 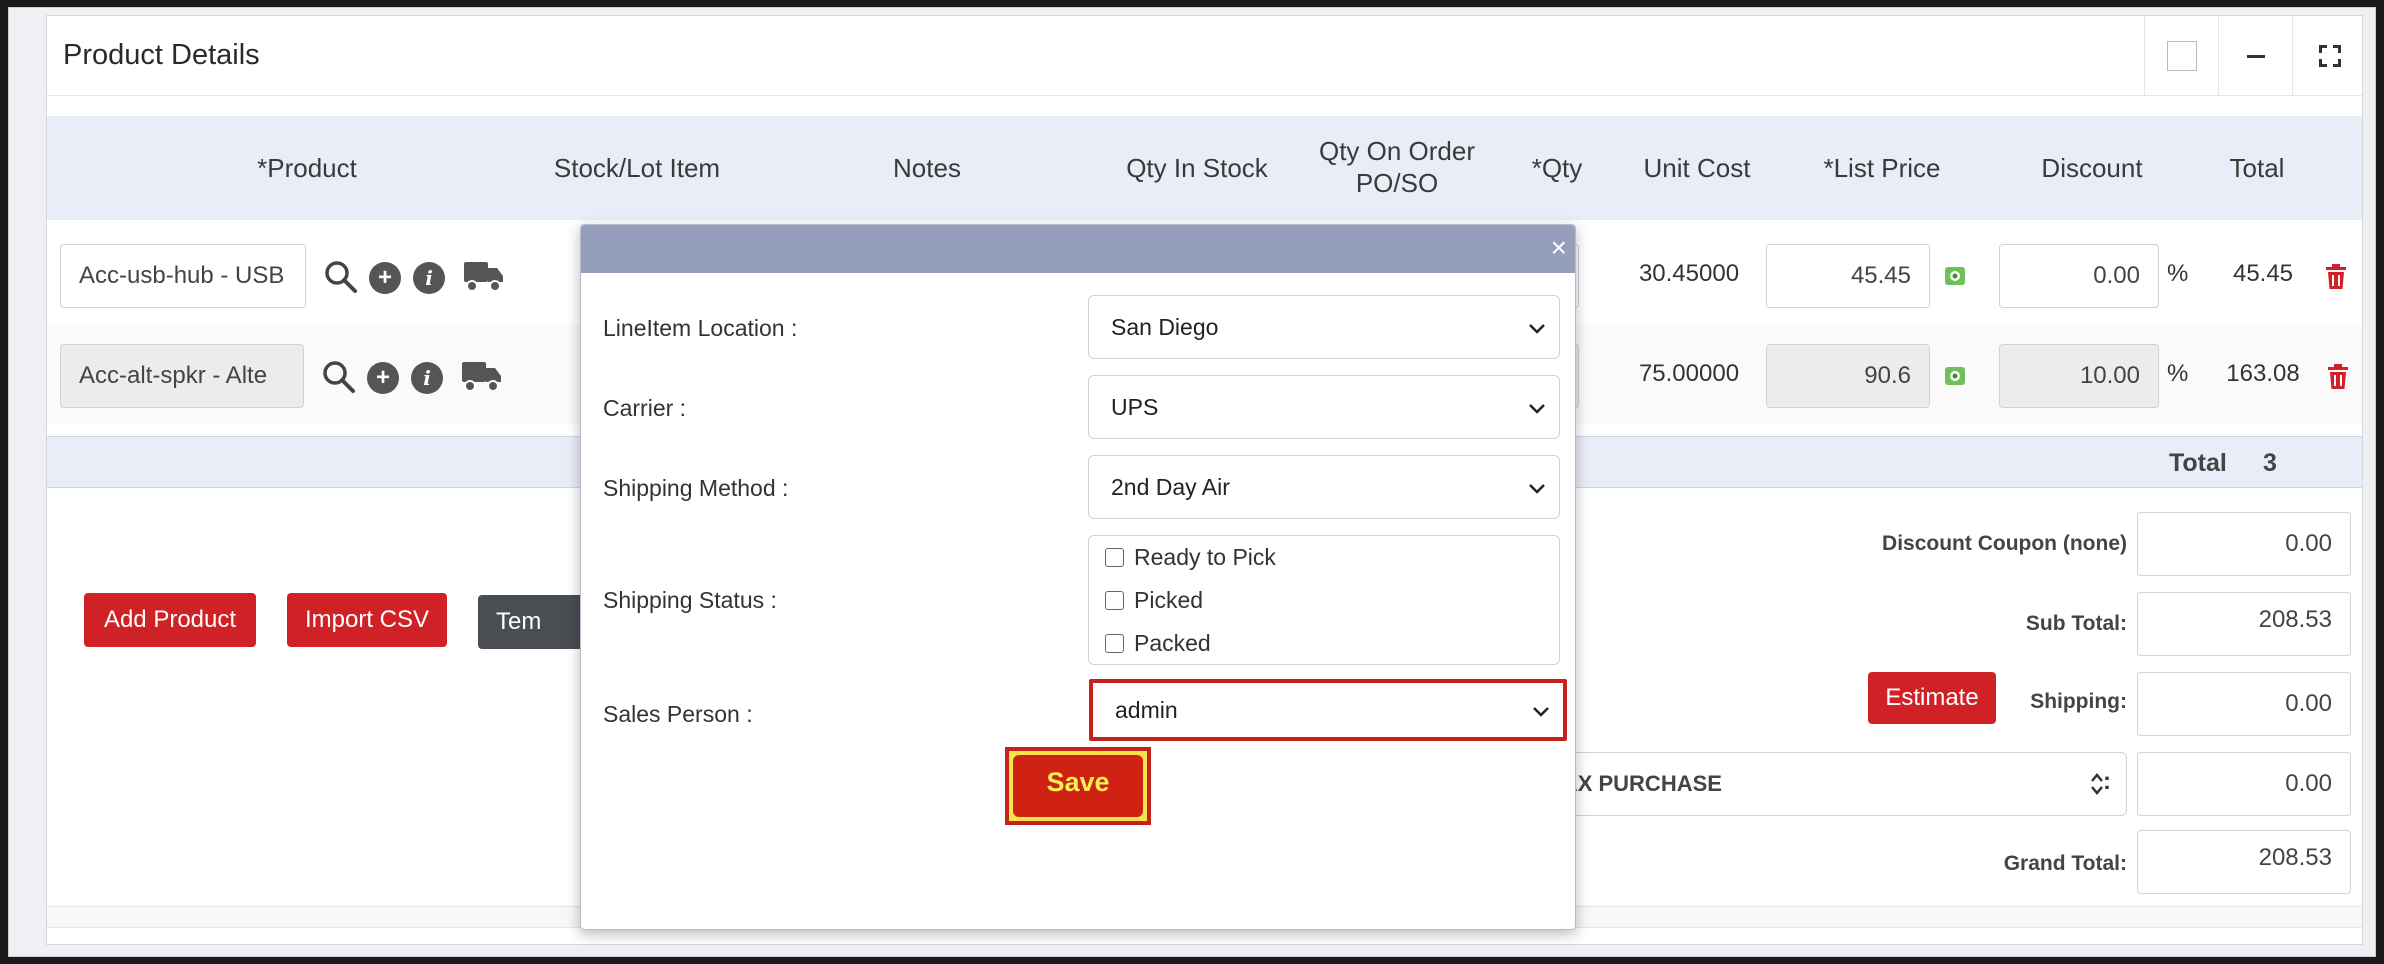 What do you see at coordinates (2079, 276) in the screenshot?
I see `discount-field: 0.00` at bounding box center [2079, 276].